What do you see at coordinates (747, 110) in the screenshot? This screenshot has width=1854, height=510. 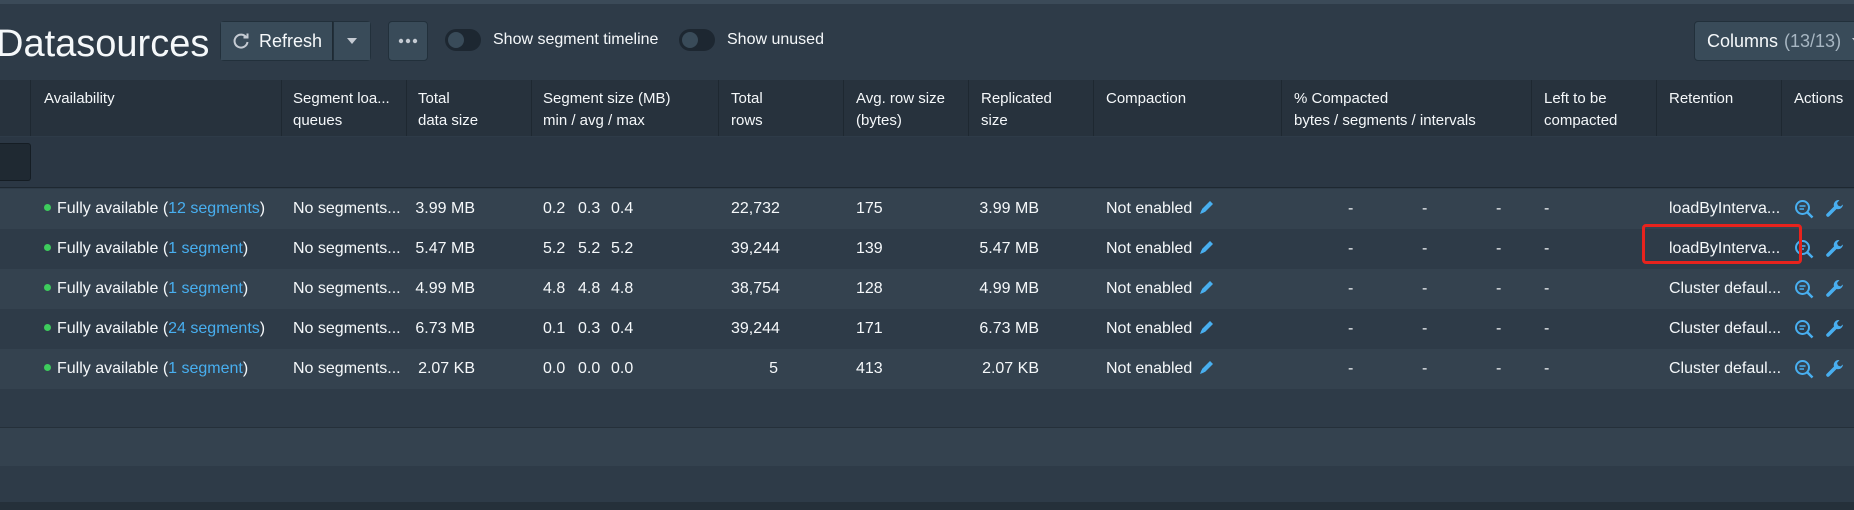 I see `header-total-rows: Total rows` at bounding box center [747, 110].